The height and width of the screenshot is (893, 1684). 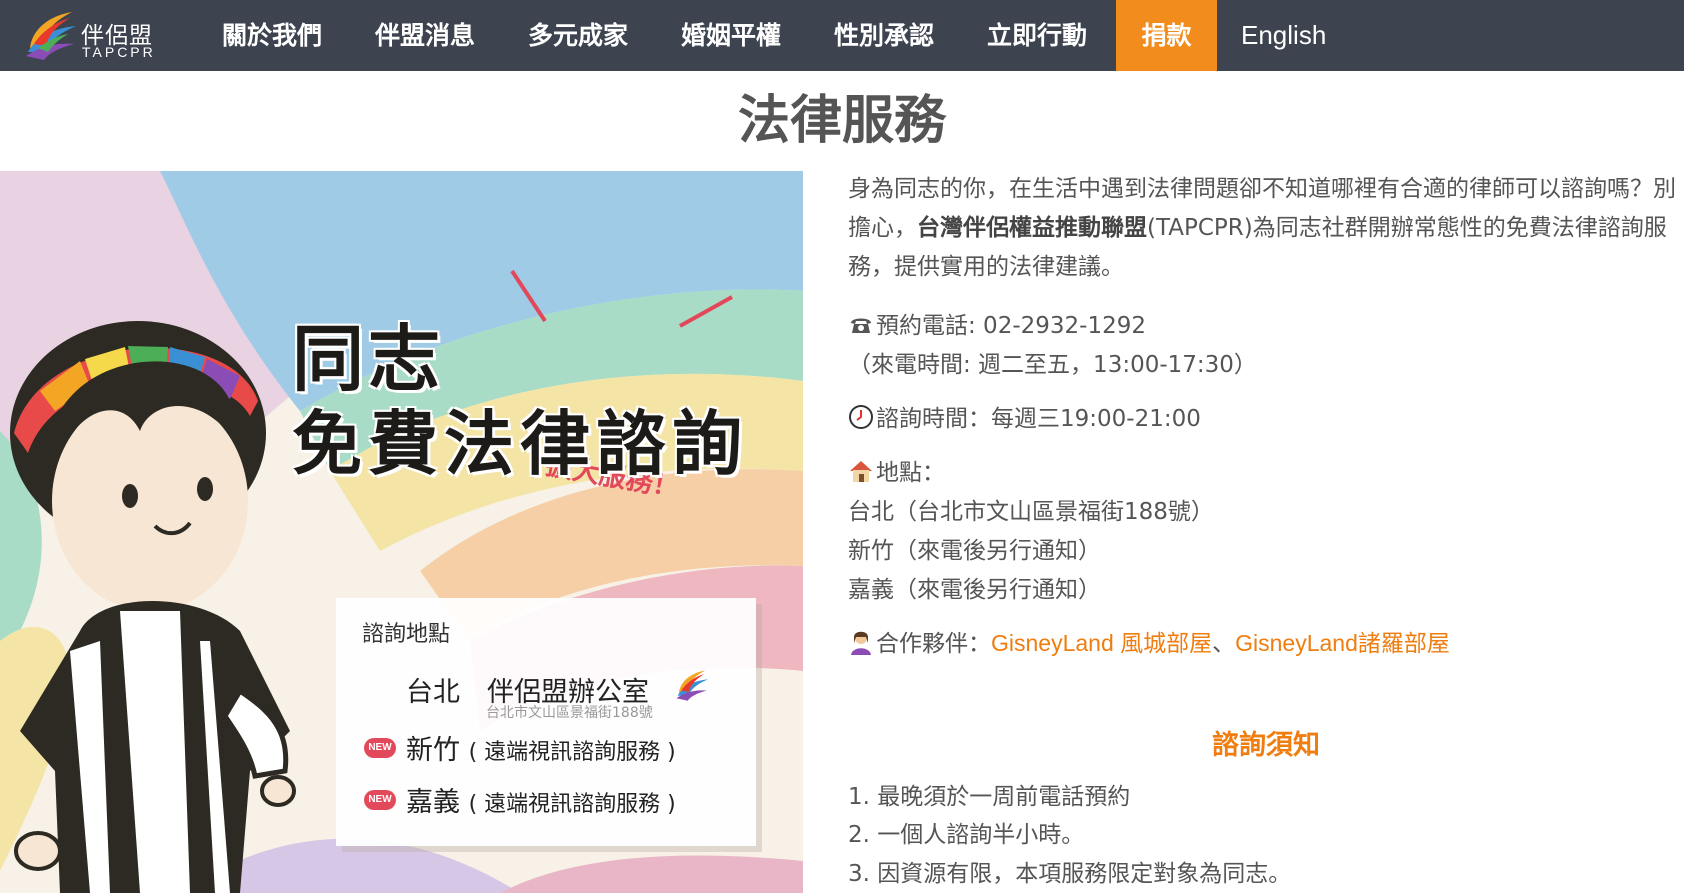 I want to click on poster-locations-title: 諮詢地點, so click(x=406, y=634).